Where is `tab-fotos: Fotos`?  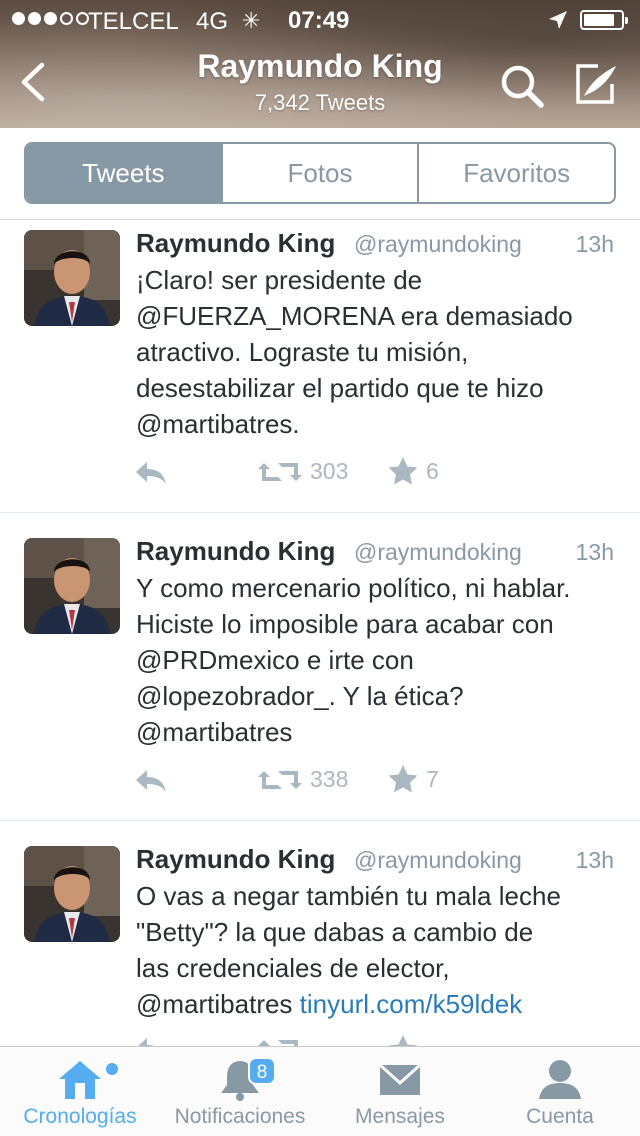 tab-fotos: Fotos is located at coordinates (319, 173).